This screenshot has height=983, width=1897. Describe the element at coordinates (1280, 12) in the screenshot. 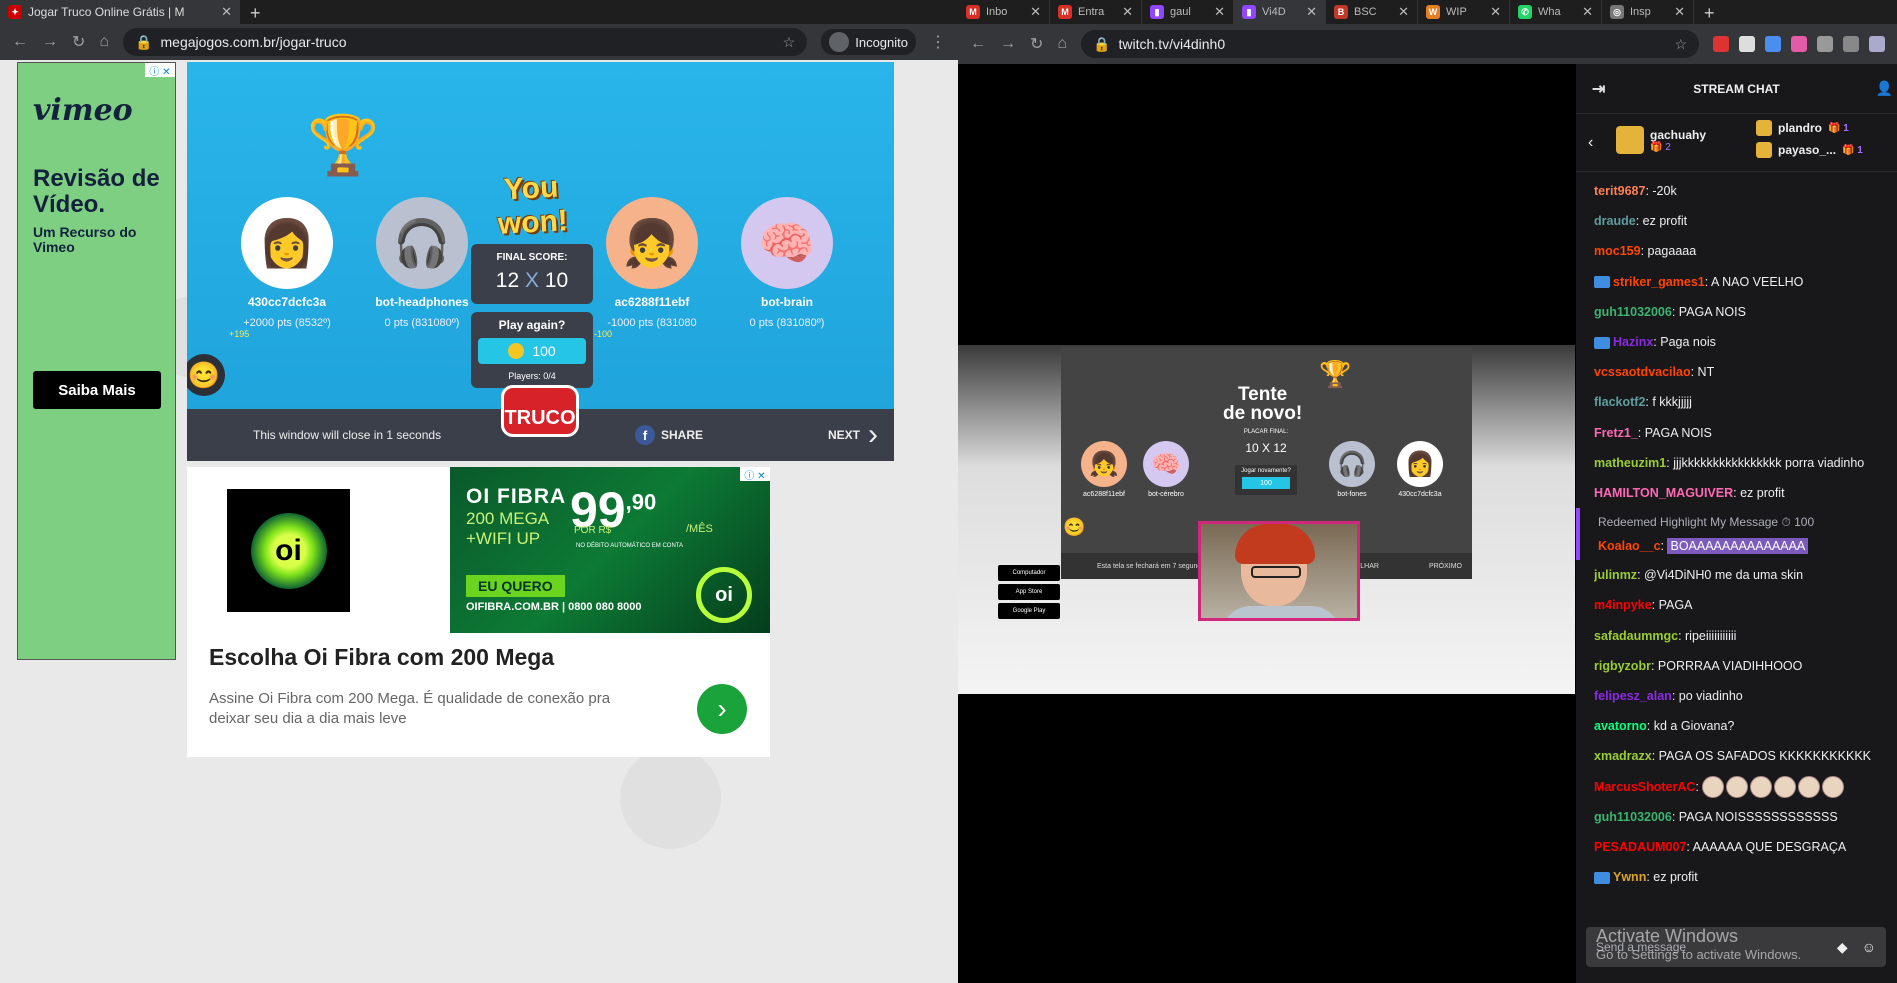

I see `tab-twitch-vi4d: ▮ Vi4D ✕` at that location.